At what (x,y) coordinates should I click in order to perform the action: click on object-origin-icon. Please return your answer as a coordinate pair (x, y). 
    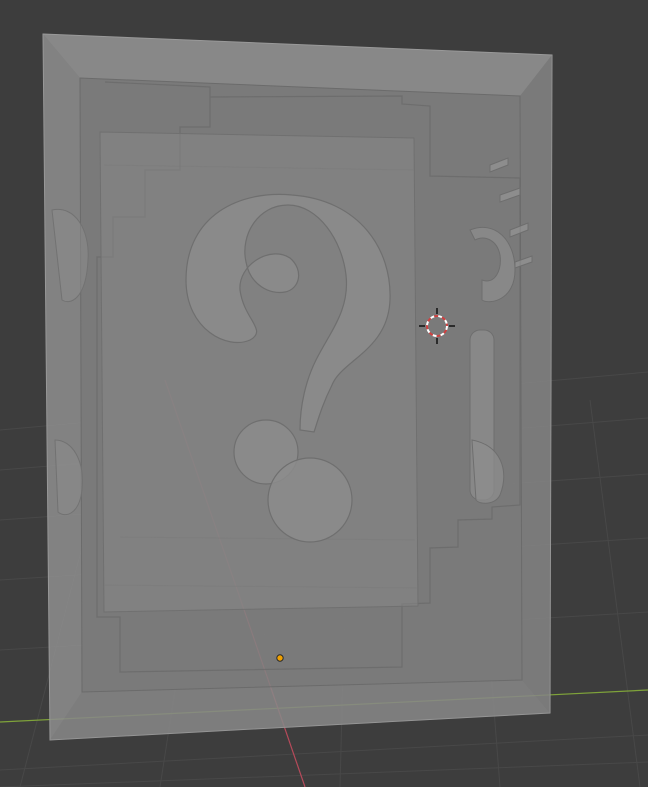
    Looking at the image, I should click on (280, 658).